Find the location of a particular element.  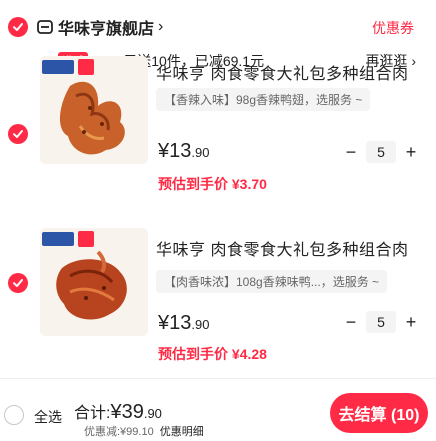

discount-info: 优惠减:¥99.10 优惠明细 is located at coordinates (144, 431).